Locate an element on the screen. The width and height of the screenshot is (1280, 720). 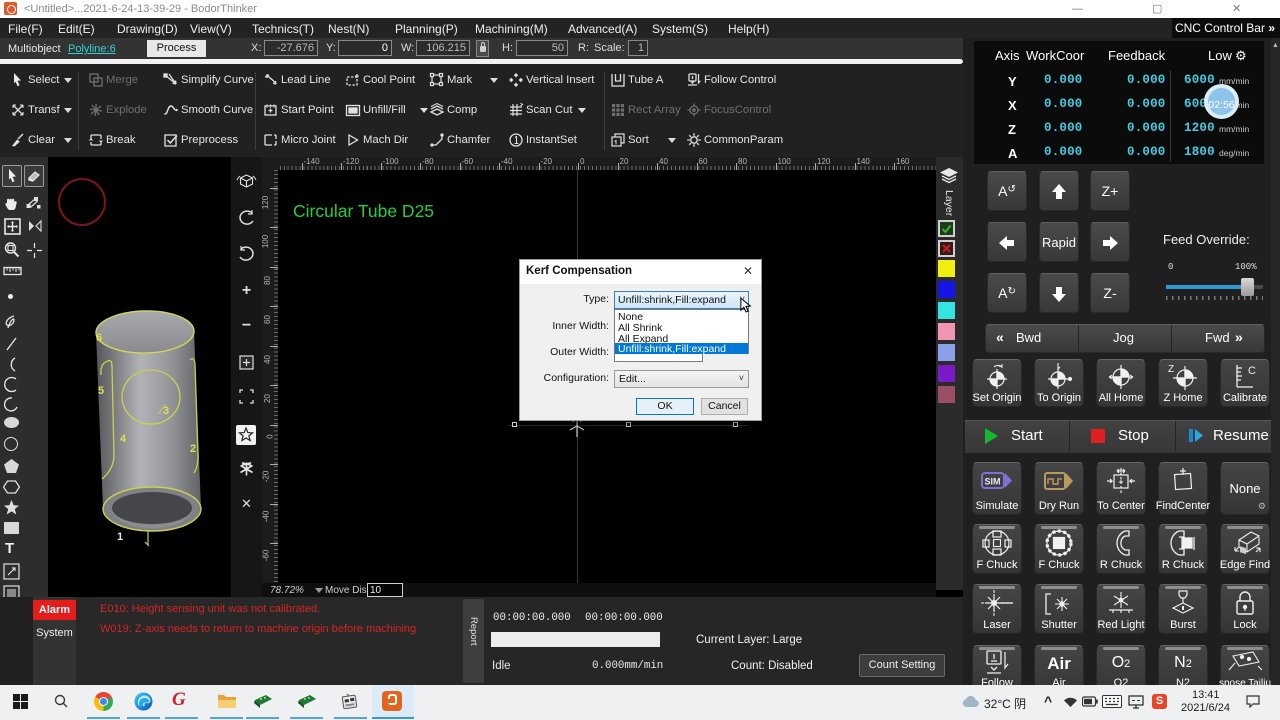
svg-text: 4 is located at coordinates (123, 439).